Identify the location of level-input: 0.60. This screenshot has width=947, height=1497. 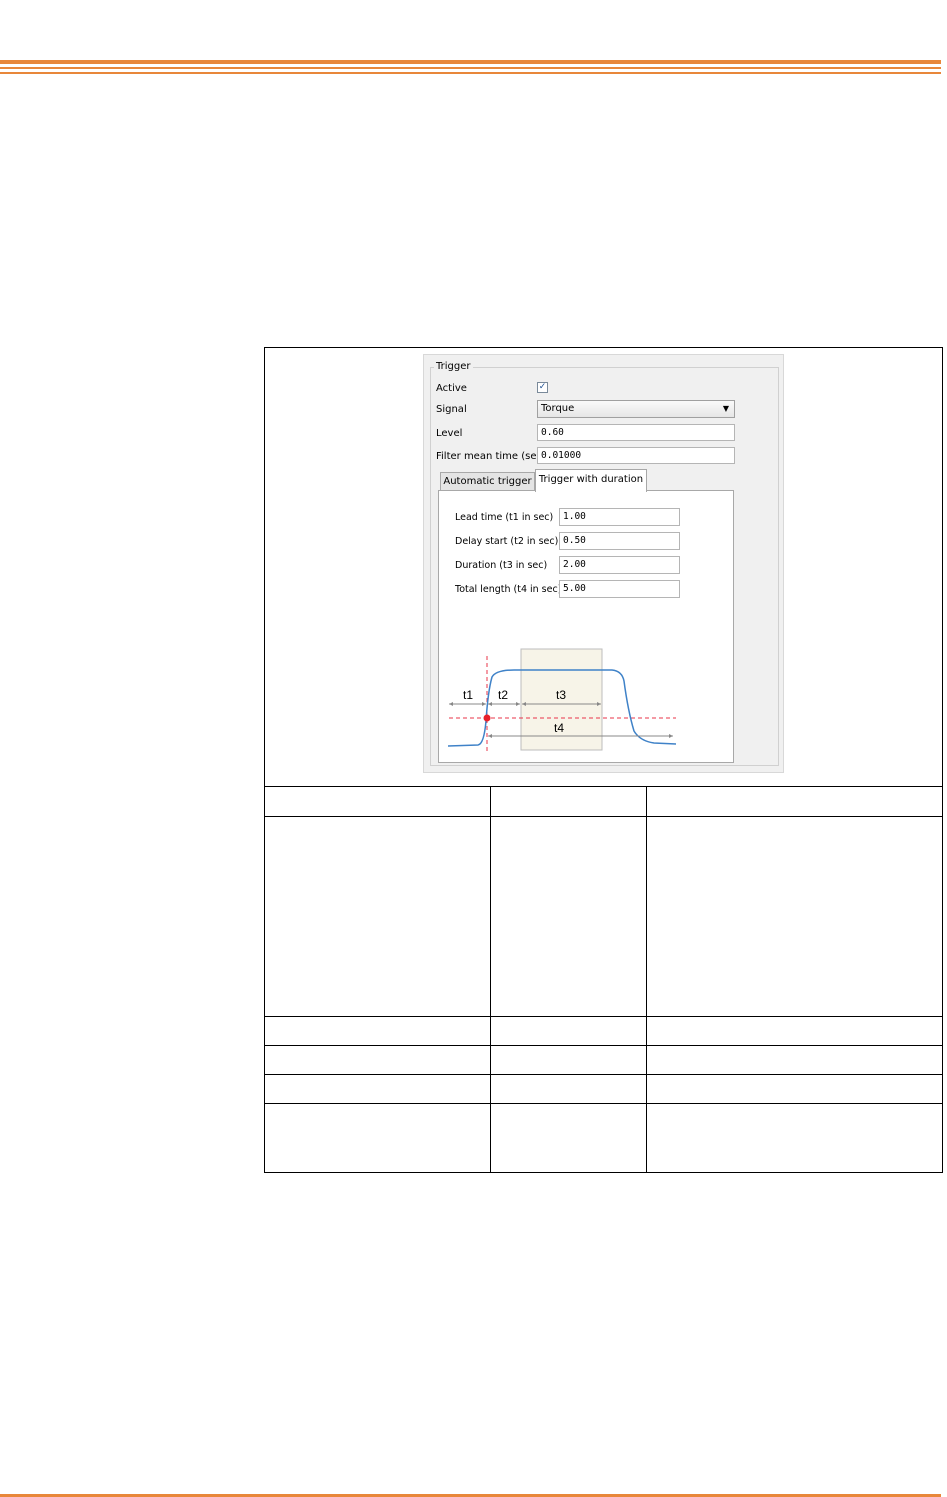
(636, 432).